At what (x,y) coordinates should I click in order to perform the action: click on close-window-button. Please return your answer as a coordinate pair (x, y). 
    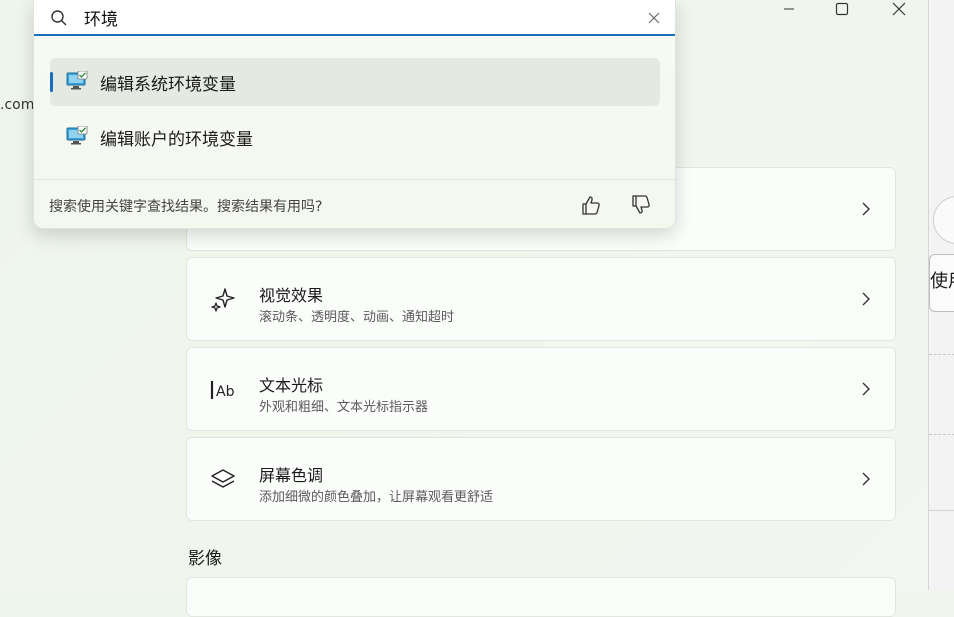
    Looking at the image, I should click on (899, 9).